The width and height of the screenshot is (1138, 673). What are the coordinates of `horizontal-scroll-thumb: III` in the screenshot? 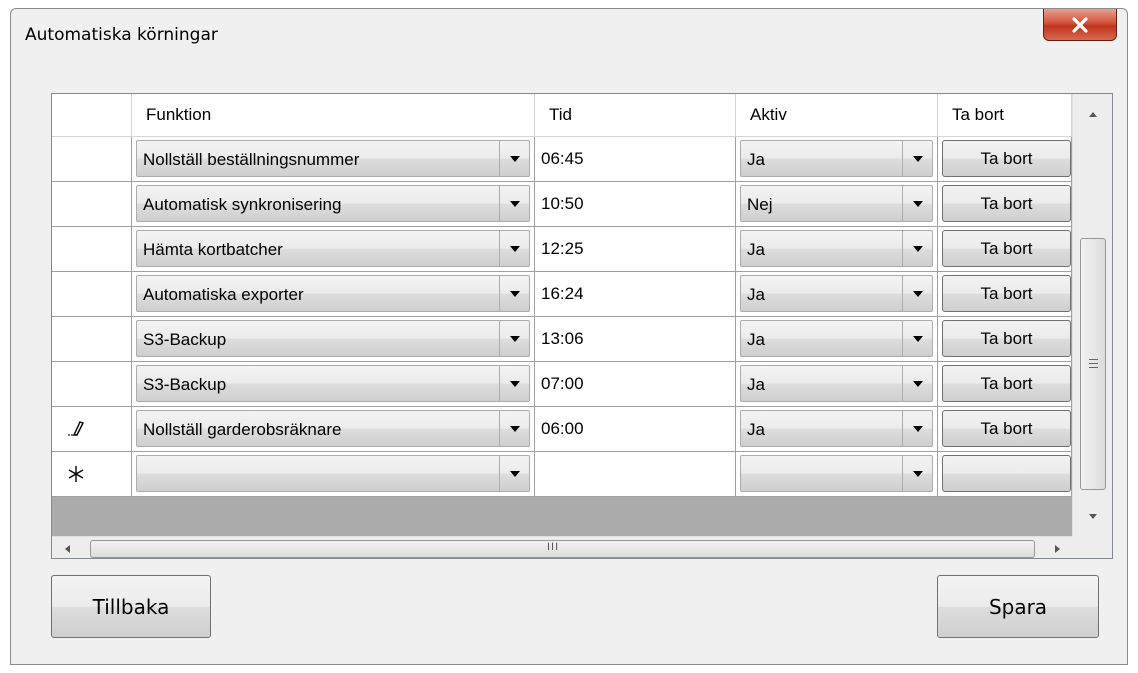 It's located at (562, 549).